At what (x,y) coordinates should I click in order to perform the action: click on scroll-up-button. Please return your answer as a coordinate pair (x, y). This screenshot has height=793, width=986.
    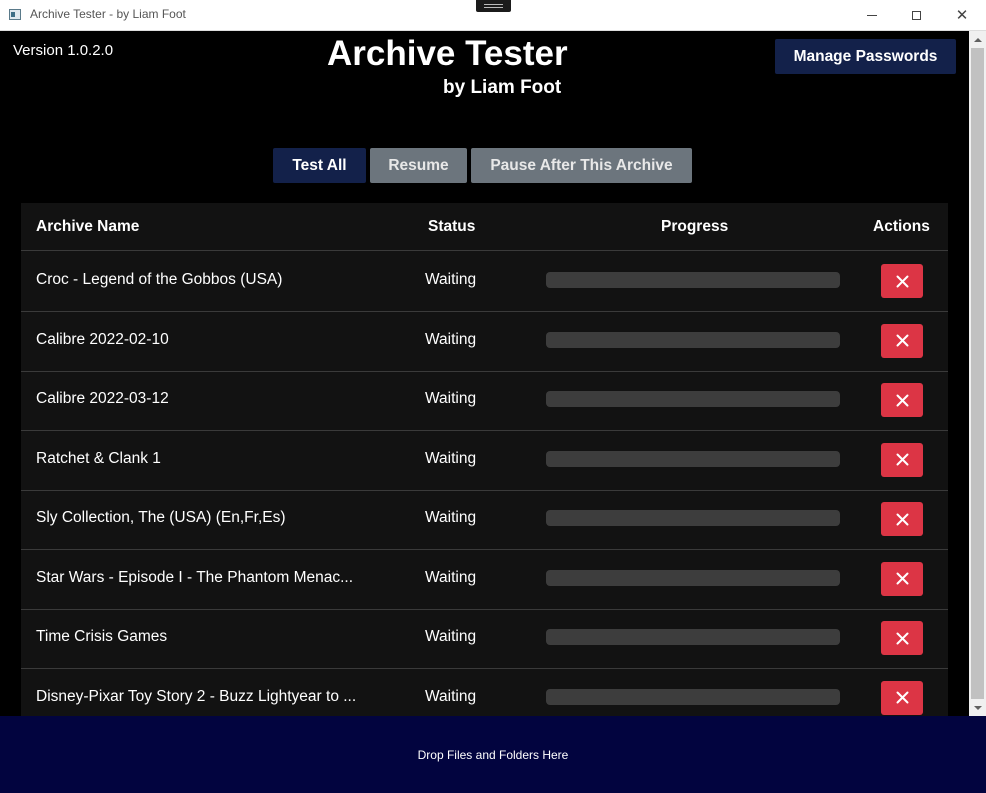
    Looking at the image, I should click on (977, 39).